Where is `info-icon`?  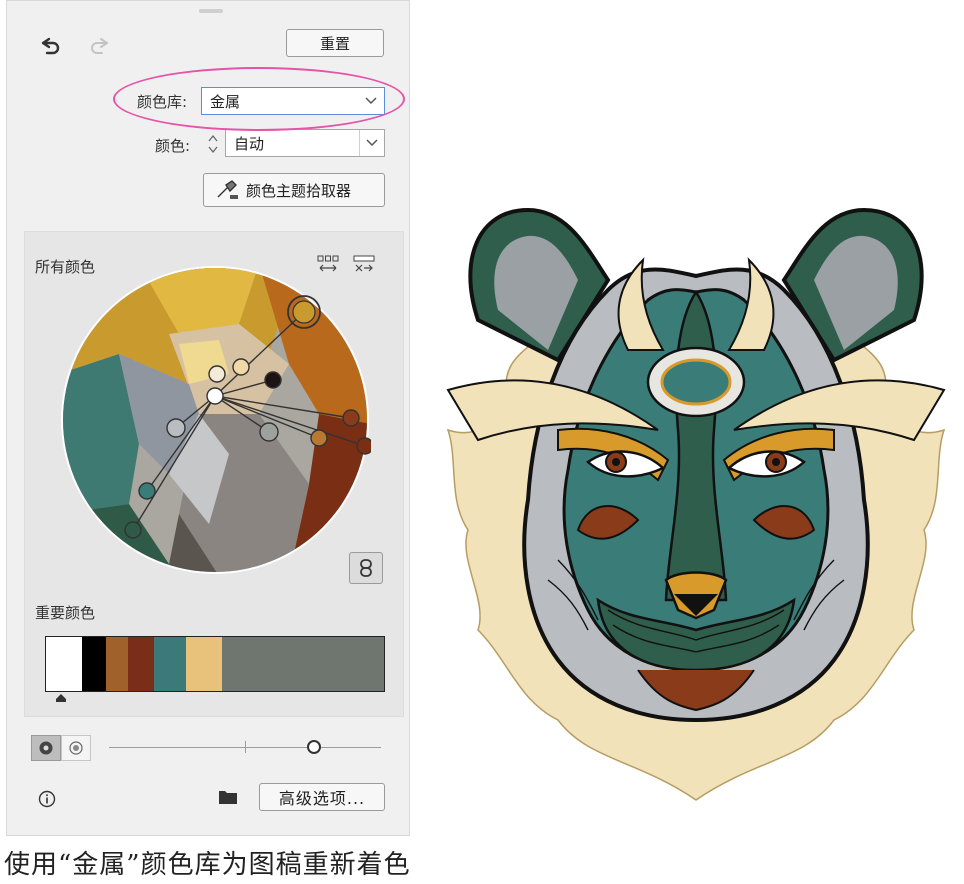 info-icon is located at coordinates (47, 799).